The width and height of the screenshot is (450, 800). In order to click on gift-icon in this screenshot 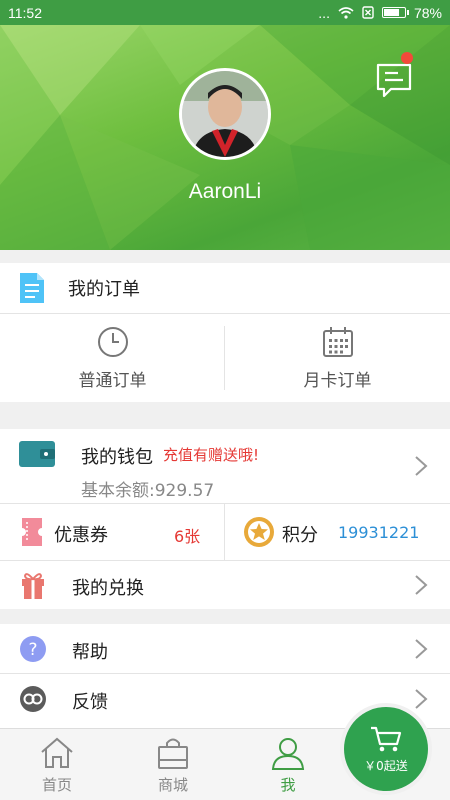, I will do `click(33, 586)`.